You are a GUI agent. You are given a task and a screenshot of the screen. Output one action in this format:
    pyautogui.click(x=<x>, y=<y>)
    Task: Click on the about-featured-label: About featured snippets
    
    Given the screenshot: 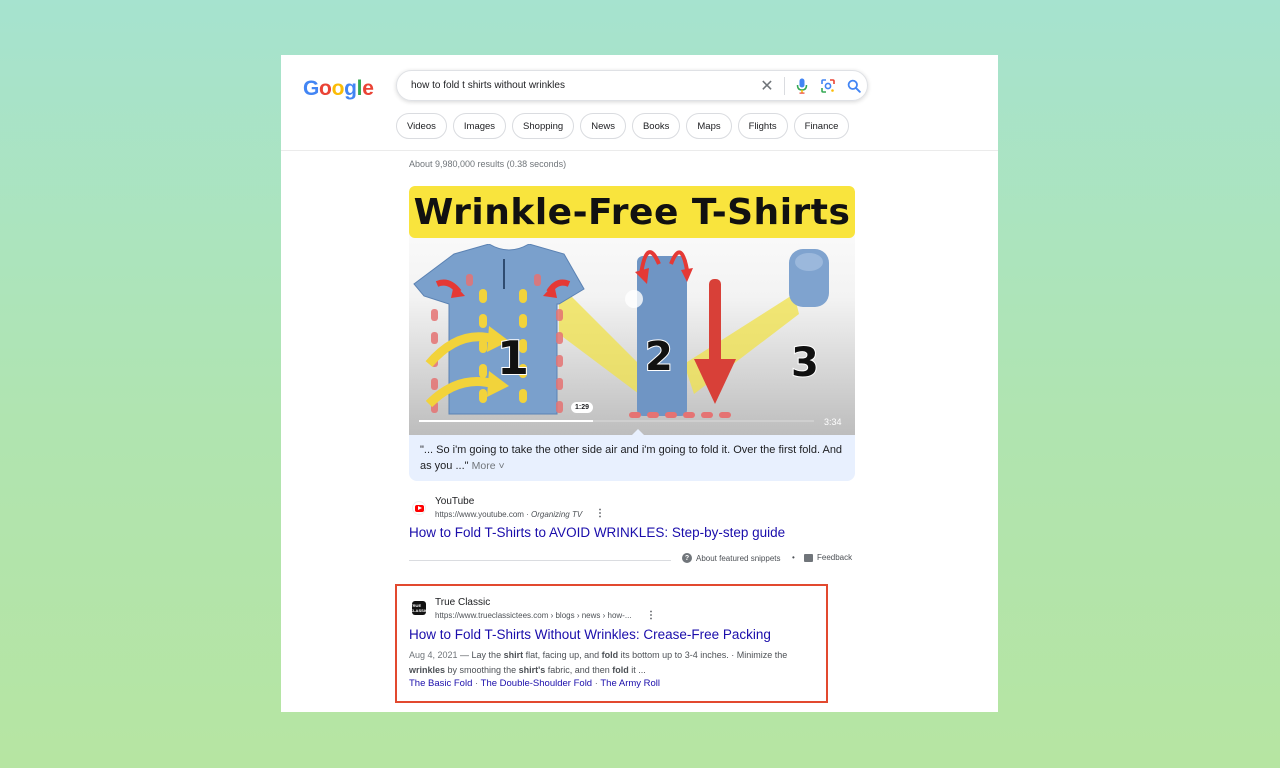 What is the action you would take?
    pyautogui.click(x=738, y=558)
    